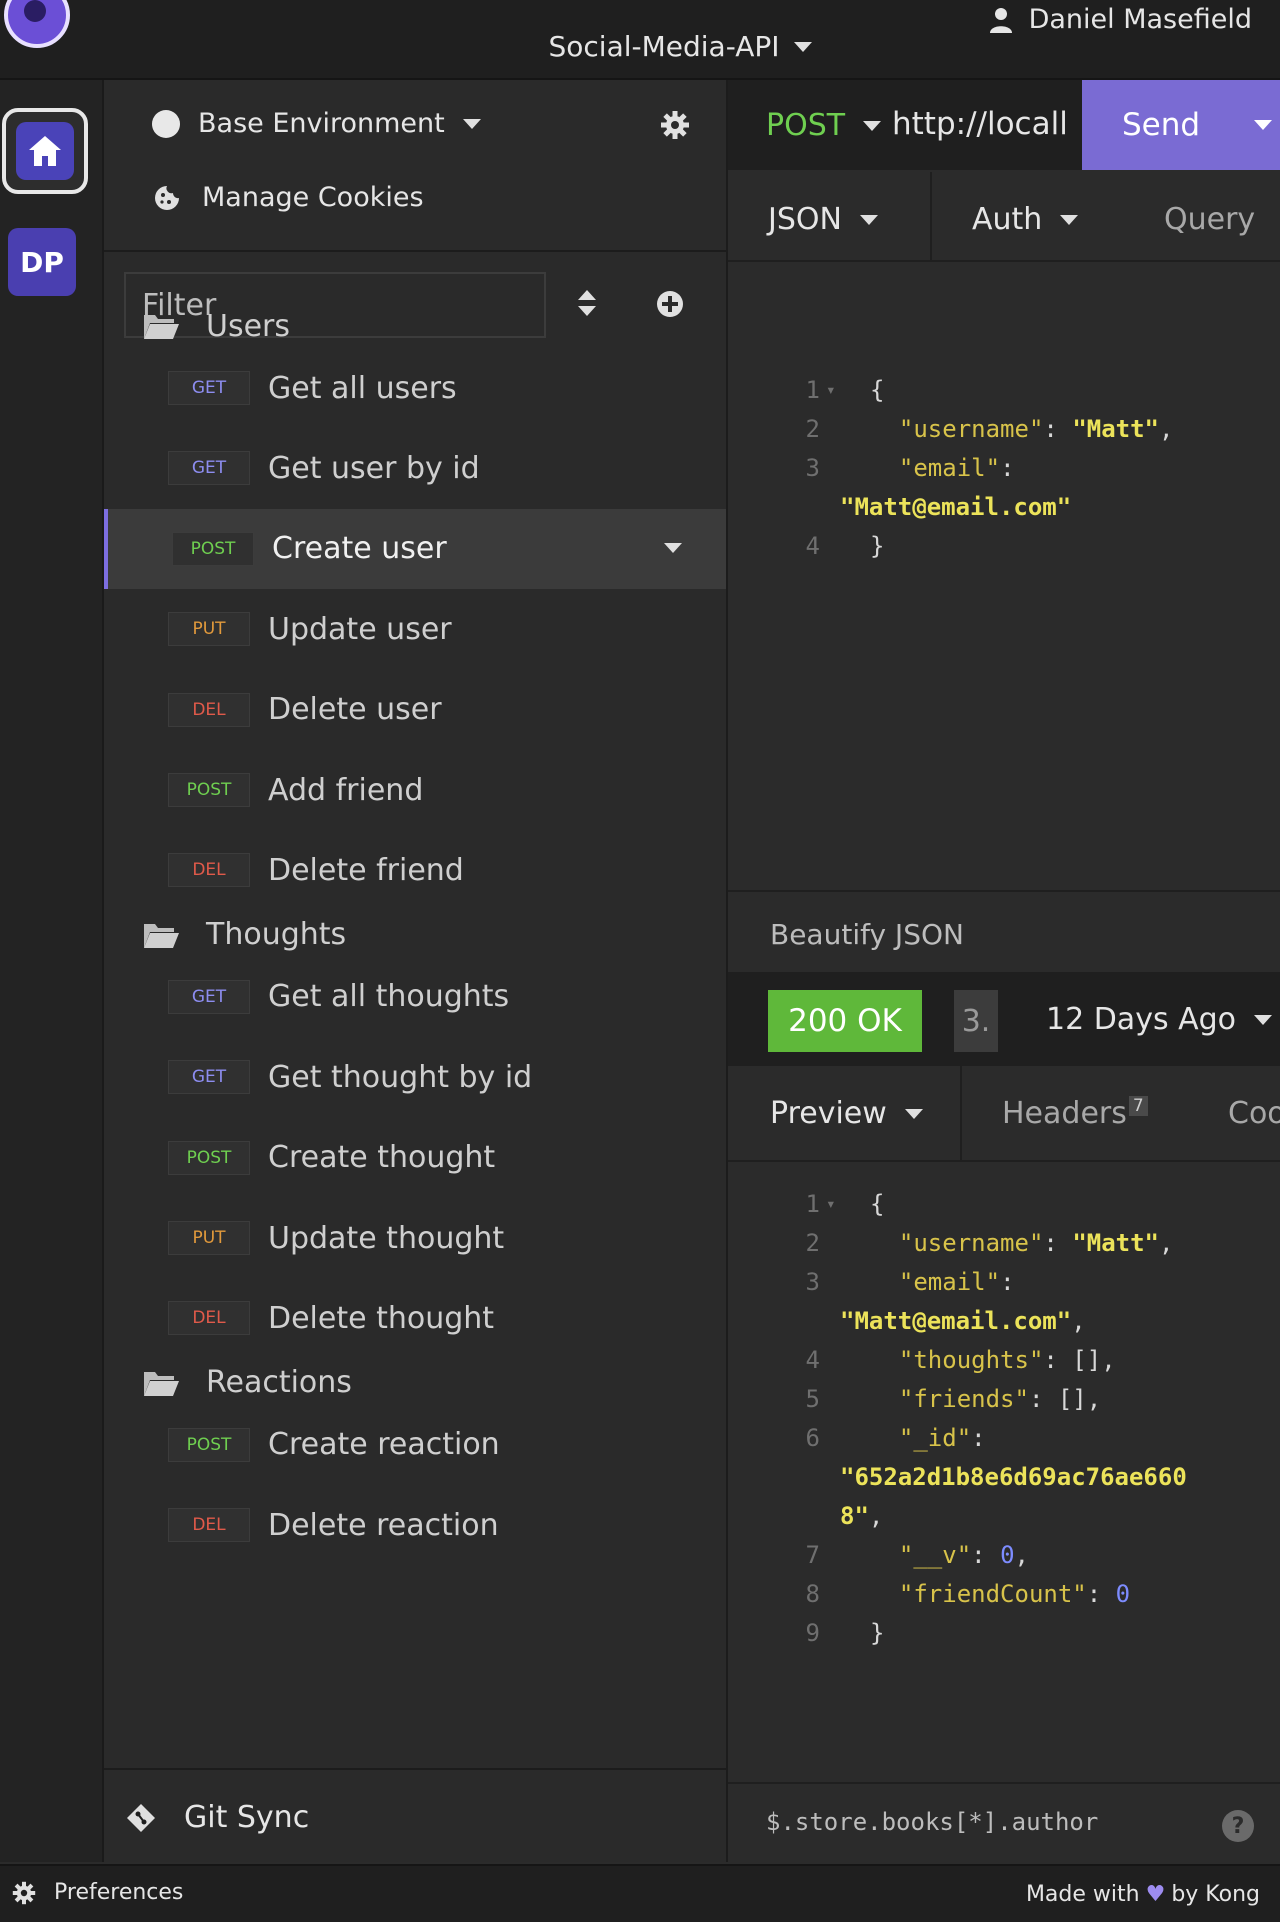 The image size is (1280, 1922). Describe the element at coordinates (289, 197) in the screenshot. I see `manage-cookies-button: Manage Cookies` at that location.